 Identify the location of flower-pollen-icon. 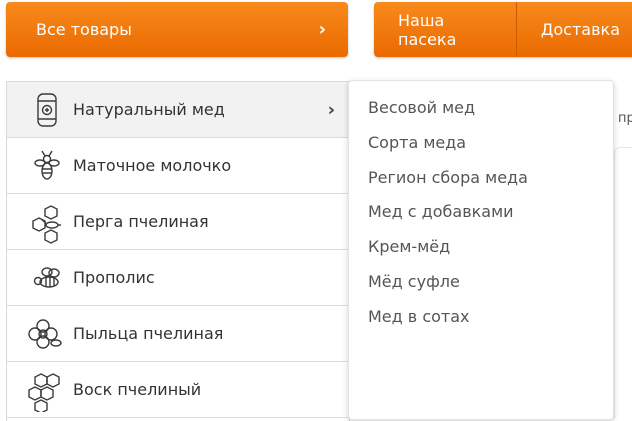
(45, 333).